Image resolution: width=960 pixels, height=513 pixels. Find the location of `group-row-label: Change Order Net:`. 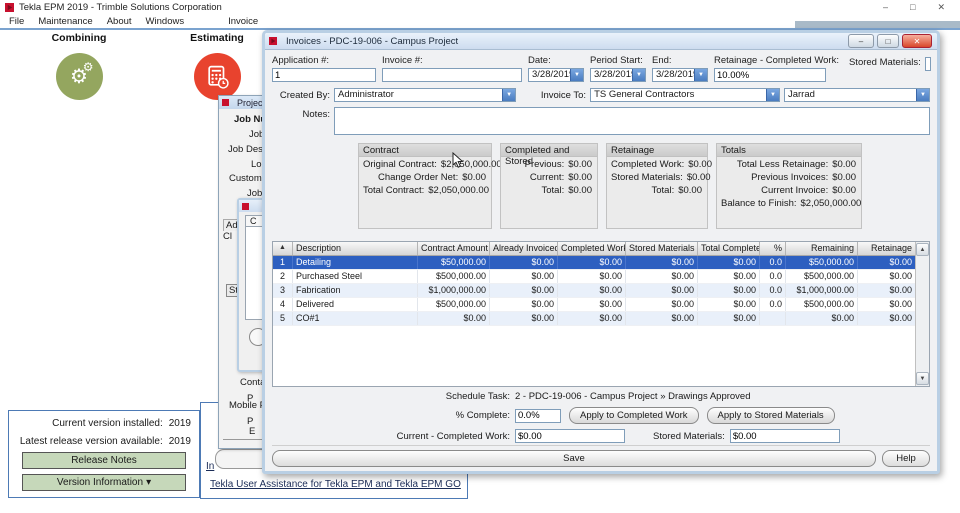

group-row-label: Change Order Net: is located at coordinates (418, 177).